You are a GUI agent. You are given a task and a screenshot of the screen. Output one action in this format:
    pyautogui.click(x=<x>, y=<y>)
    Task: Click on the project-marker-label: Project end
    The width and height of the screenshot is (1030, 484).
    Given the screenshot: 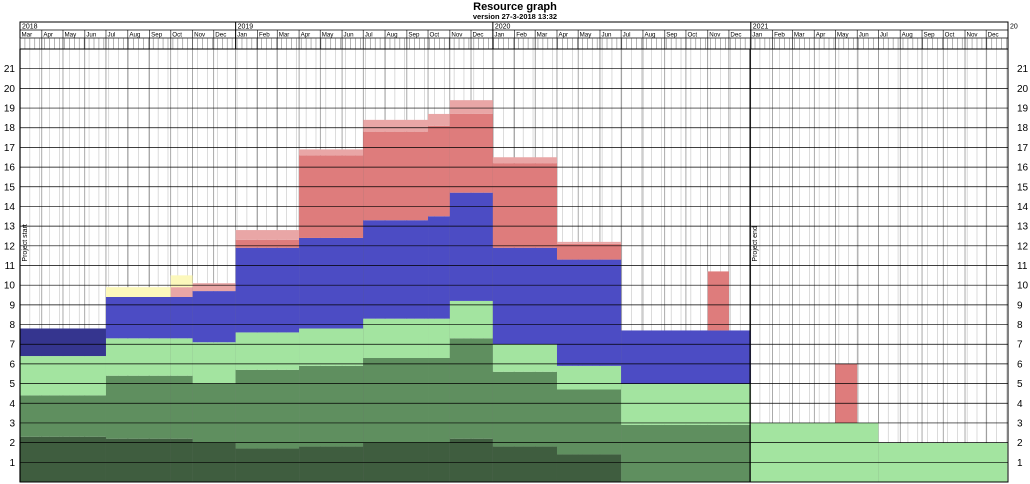 What is the action you would take?
    pyautogui.click(x=755, y=244)
    